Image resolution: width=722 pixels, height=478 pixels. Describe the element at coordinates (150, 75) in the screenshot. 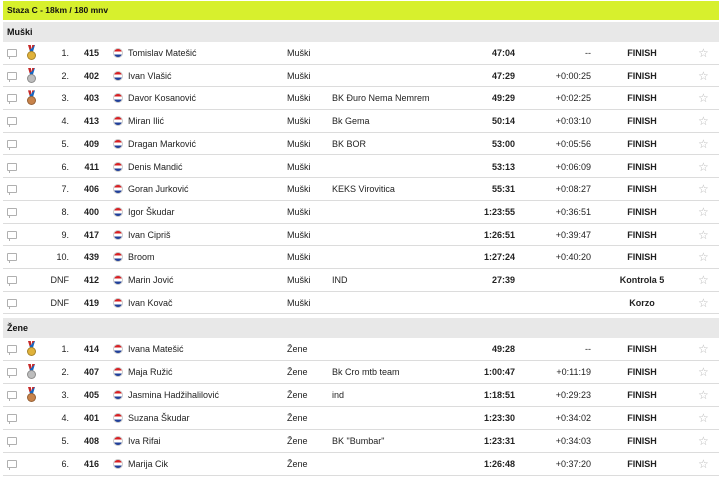

I see `athlete-name: Ivan Vlašić` at that location.